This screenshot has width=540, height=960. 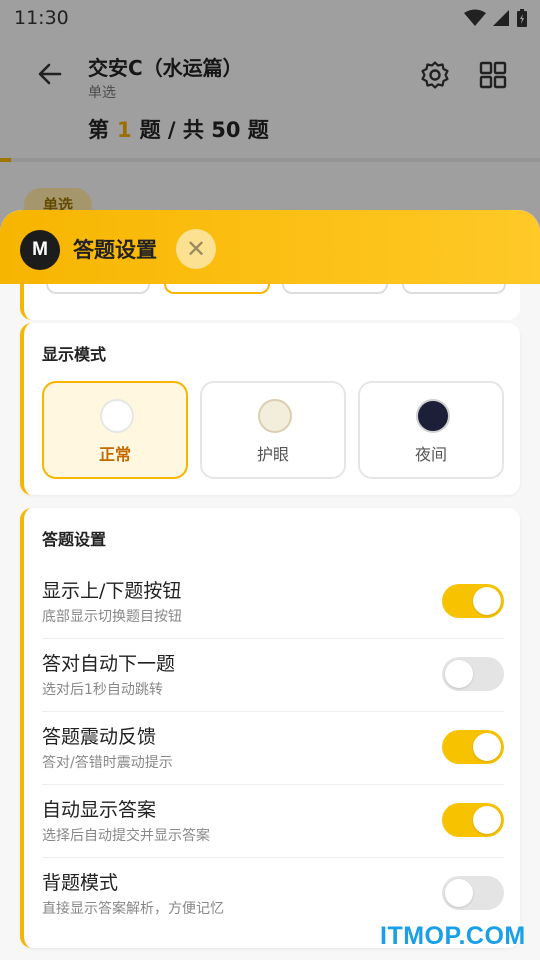 I want to click on setting-description: 底部显示切换题目按钮, so click(x=112, y=617).